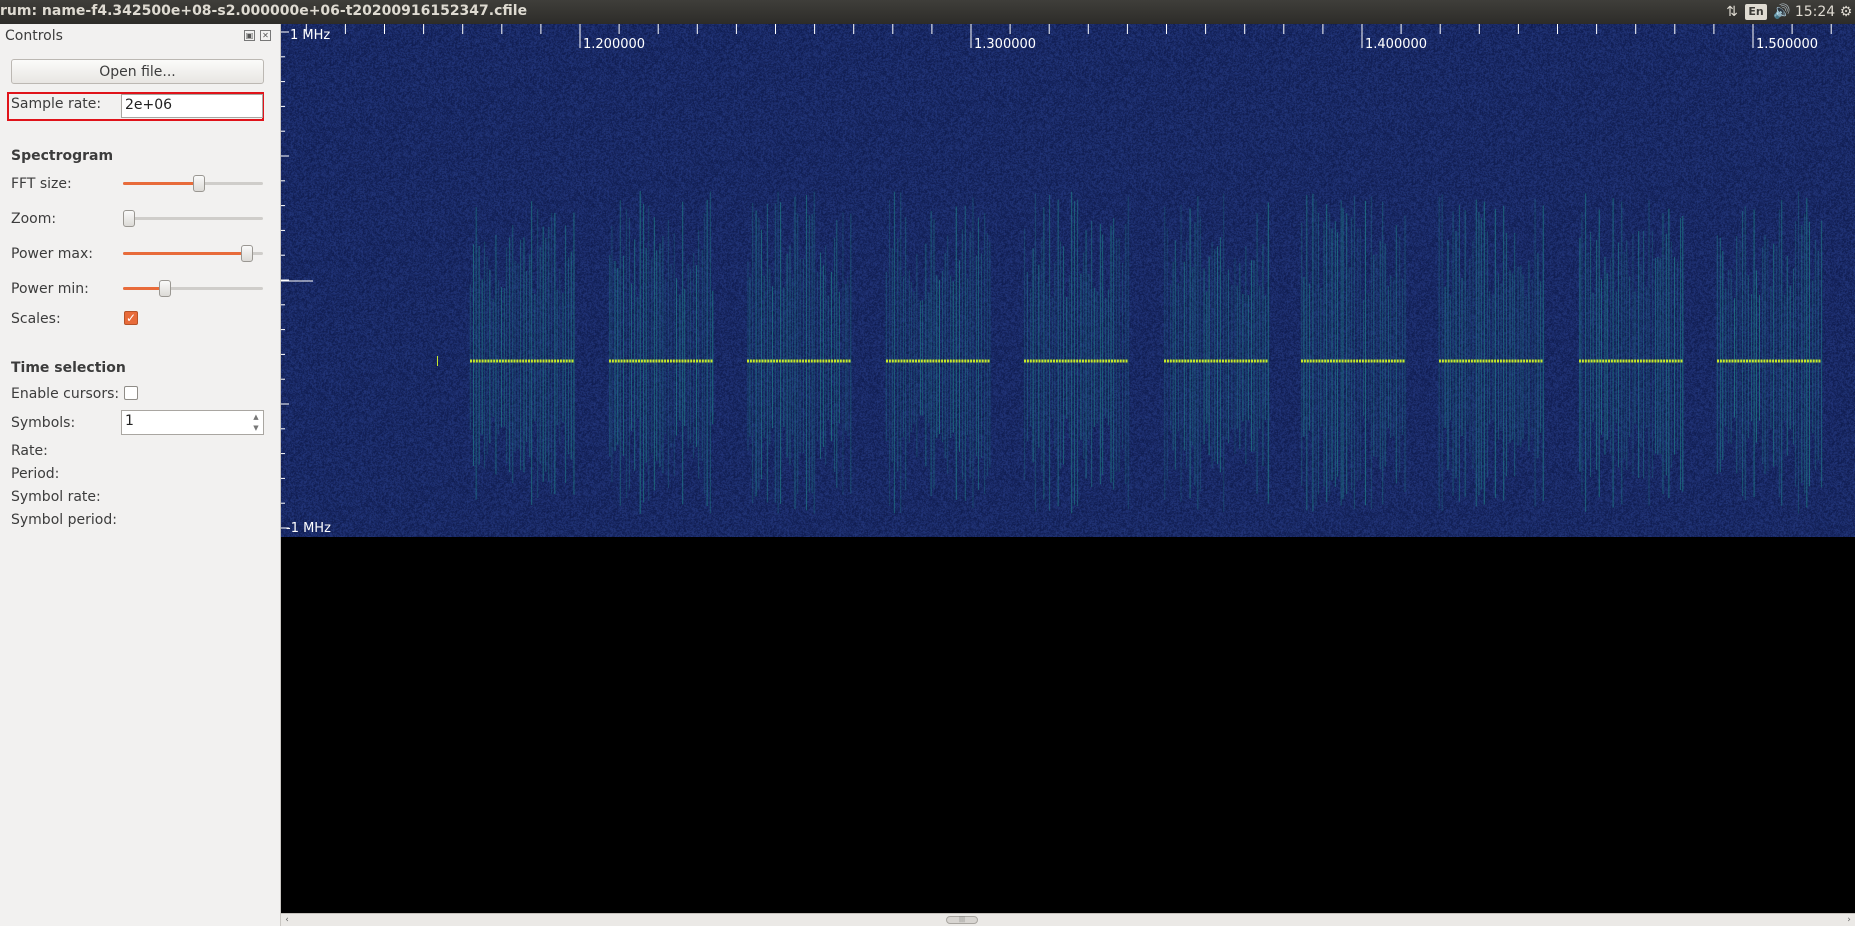  Describe the element at coordinates (193, 289) in the screenshot. I see `power-min-slider` at that location.